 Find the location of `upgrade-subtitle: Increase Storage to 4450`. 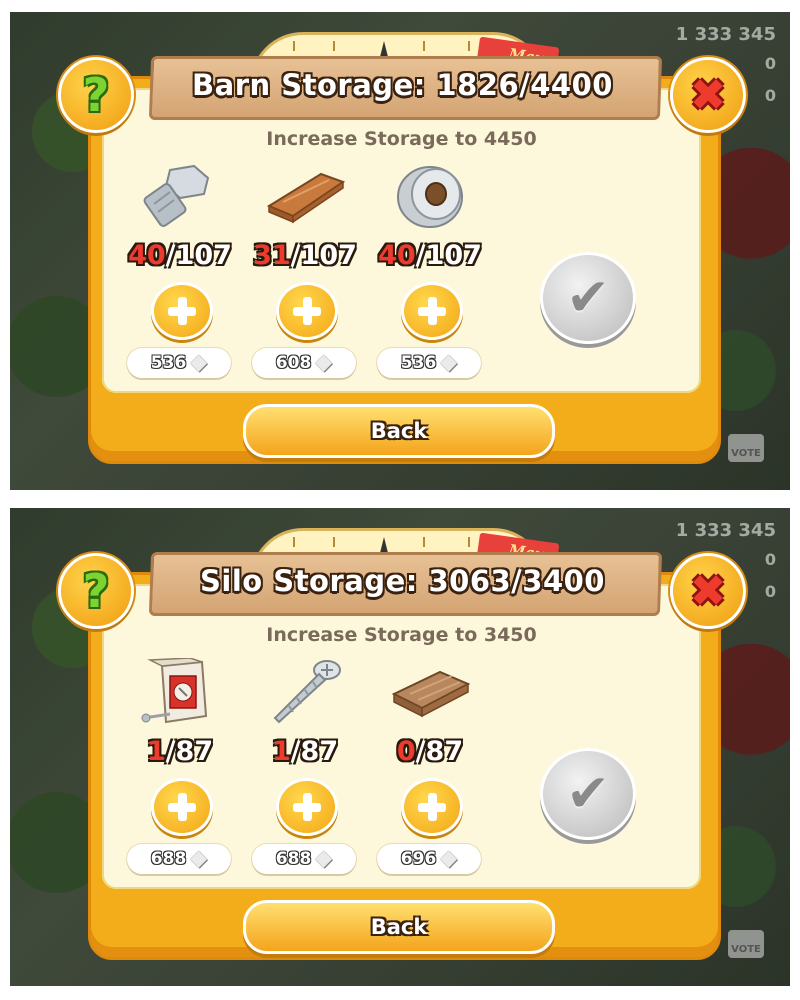

upgrade-subtitle: Increase Storage to 4450 is located at coordinates (401, 139).